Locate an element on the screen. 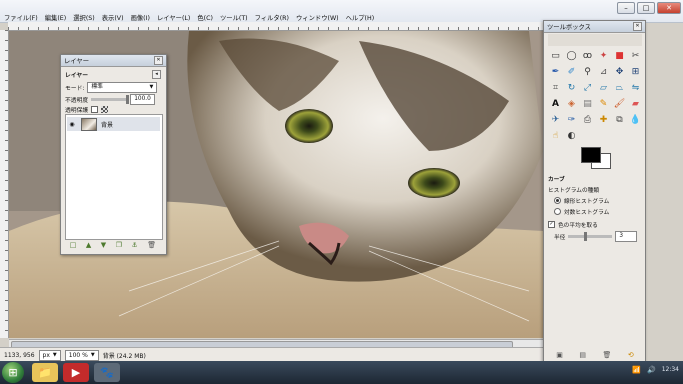 This screenshot has height=384, width=683. menu-select: 選択(S) is located at coordinates (84, 17).